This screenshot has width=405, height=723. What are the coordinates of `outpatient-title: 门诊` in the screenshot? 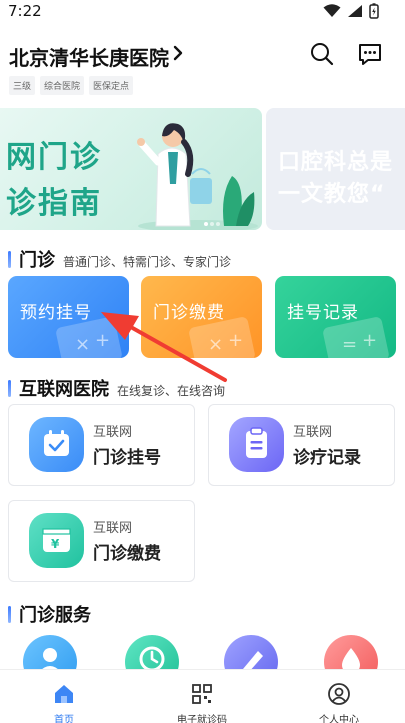 It's located at (37, 260).